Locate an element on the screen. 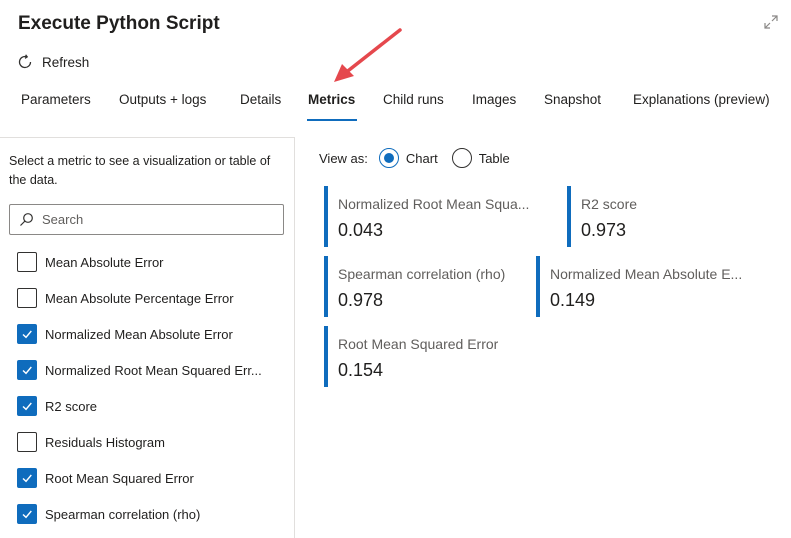  card-name: Spearman correlation (rho) is located at coordinates (422, 274).